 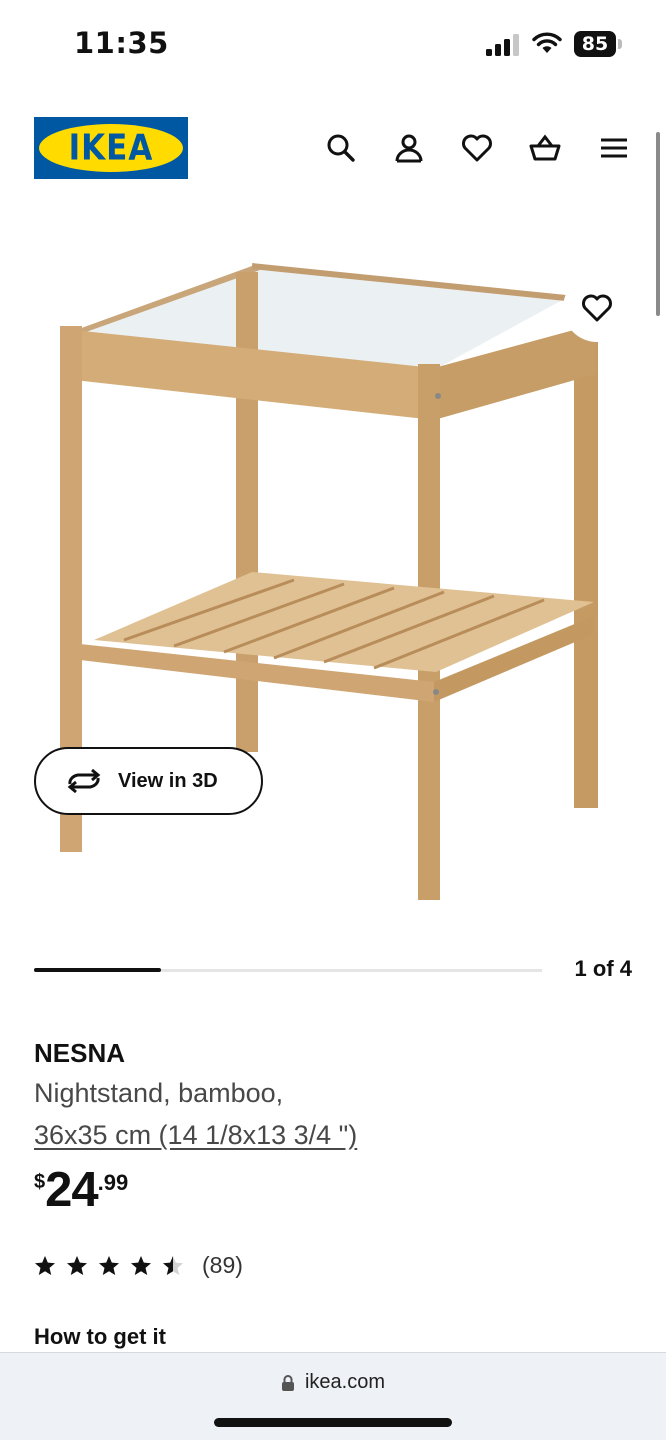 I want to click on review-count: (89), so click(x=222, y=1265).